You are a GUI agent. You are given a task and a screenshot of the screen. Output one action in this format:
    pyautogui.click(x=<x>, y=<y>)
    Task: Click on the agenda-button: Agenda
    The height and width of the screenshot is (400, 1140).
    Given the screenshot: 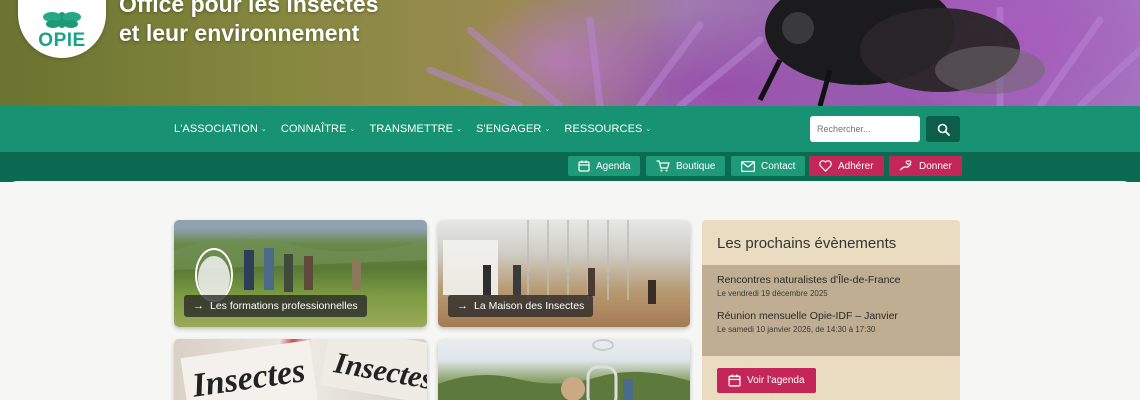 What is the action you would take?
    pyautogui.click(x=604, y=166)
    